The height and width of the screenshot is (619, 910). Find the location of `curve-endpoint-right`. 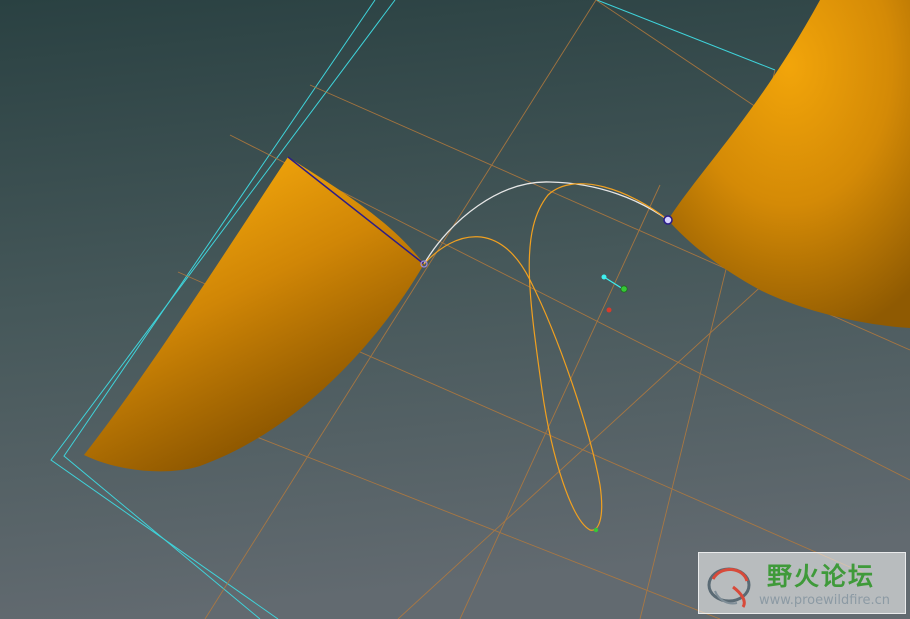

curve-endpoint-right is located at coordinates (668, 220).